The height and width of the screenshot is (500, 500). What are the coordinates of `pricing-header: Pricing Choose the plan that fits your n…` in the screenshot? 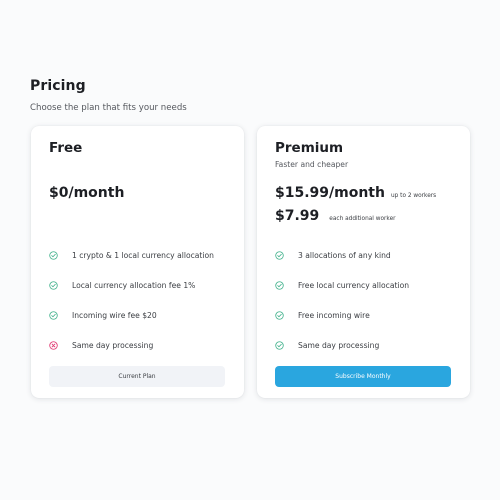 It's located at (108, 95).